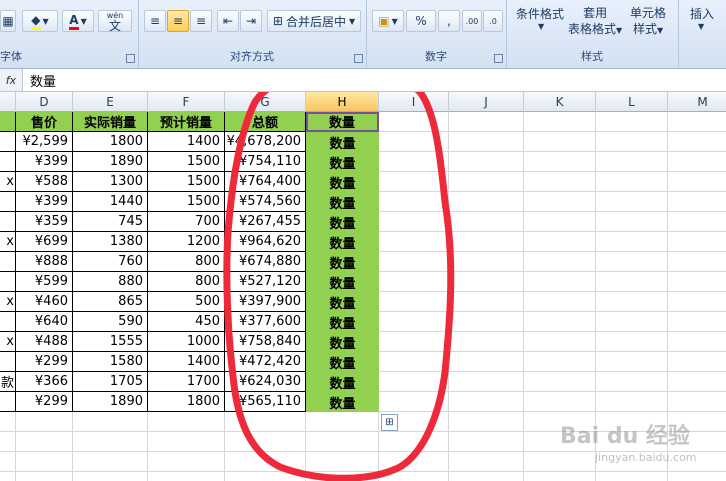  What do you see at coordinates (186, 302) in the screenshot?
I see `cell-expected-sales: 500` at bounding box center [186, 302].